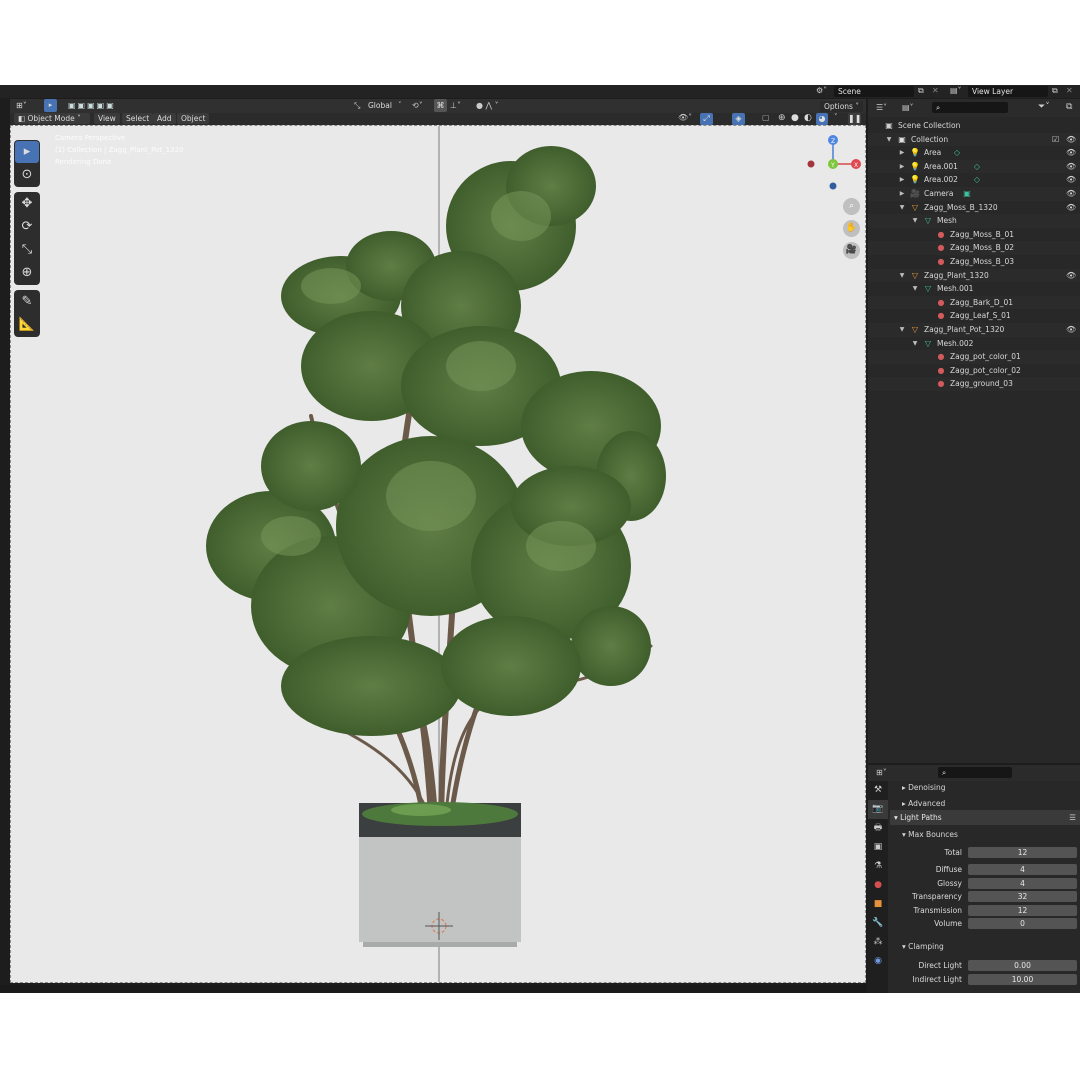 The height and width of the screenshot is (1080, 1080). What do you see at coordinates (1022, 924) in the screenshot?
I see `property-value-field: 0` at bounding box center [1022, 924].